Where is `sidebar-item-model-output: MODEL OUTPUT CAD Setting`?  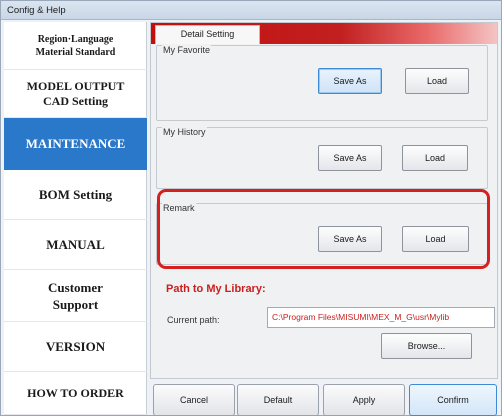 sidebar-item-model-output: MODEL OUTPUT CAD Setting is located at coordinates (75, 94).